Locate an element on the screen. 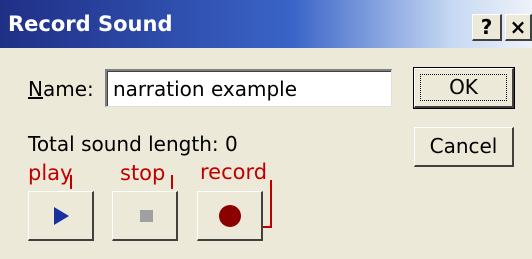 This screenshot has width=532, height=259. record-annotation-bracket-foot is located at coordinates (267, 227).